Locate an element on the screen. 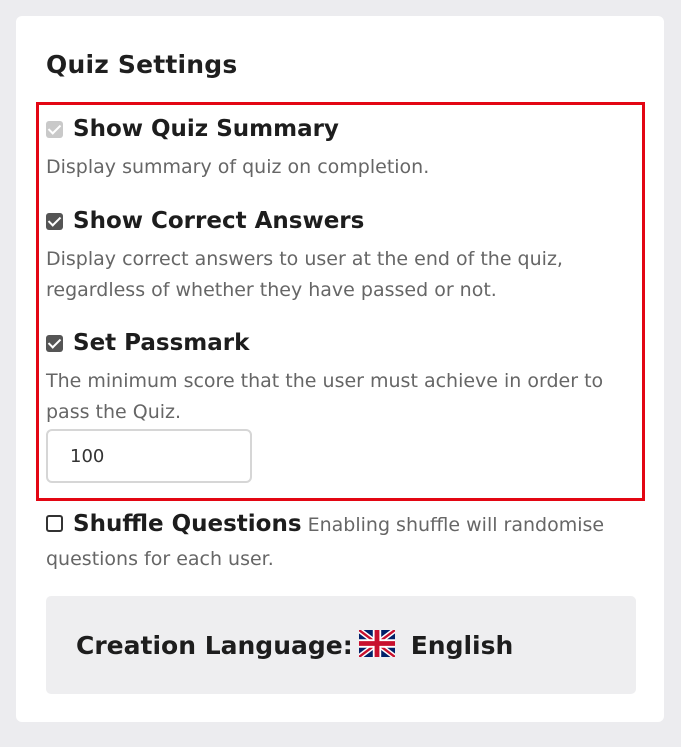 The image size is (681, 747). shuffle-questions-label: Shuffle Questions is located at coordinates (187, 524).